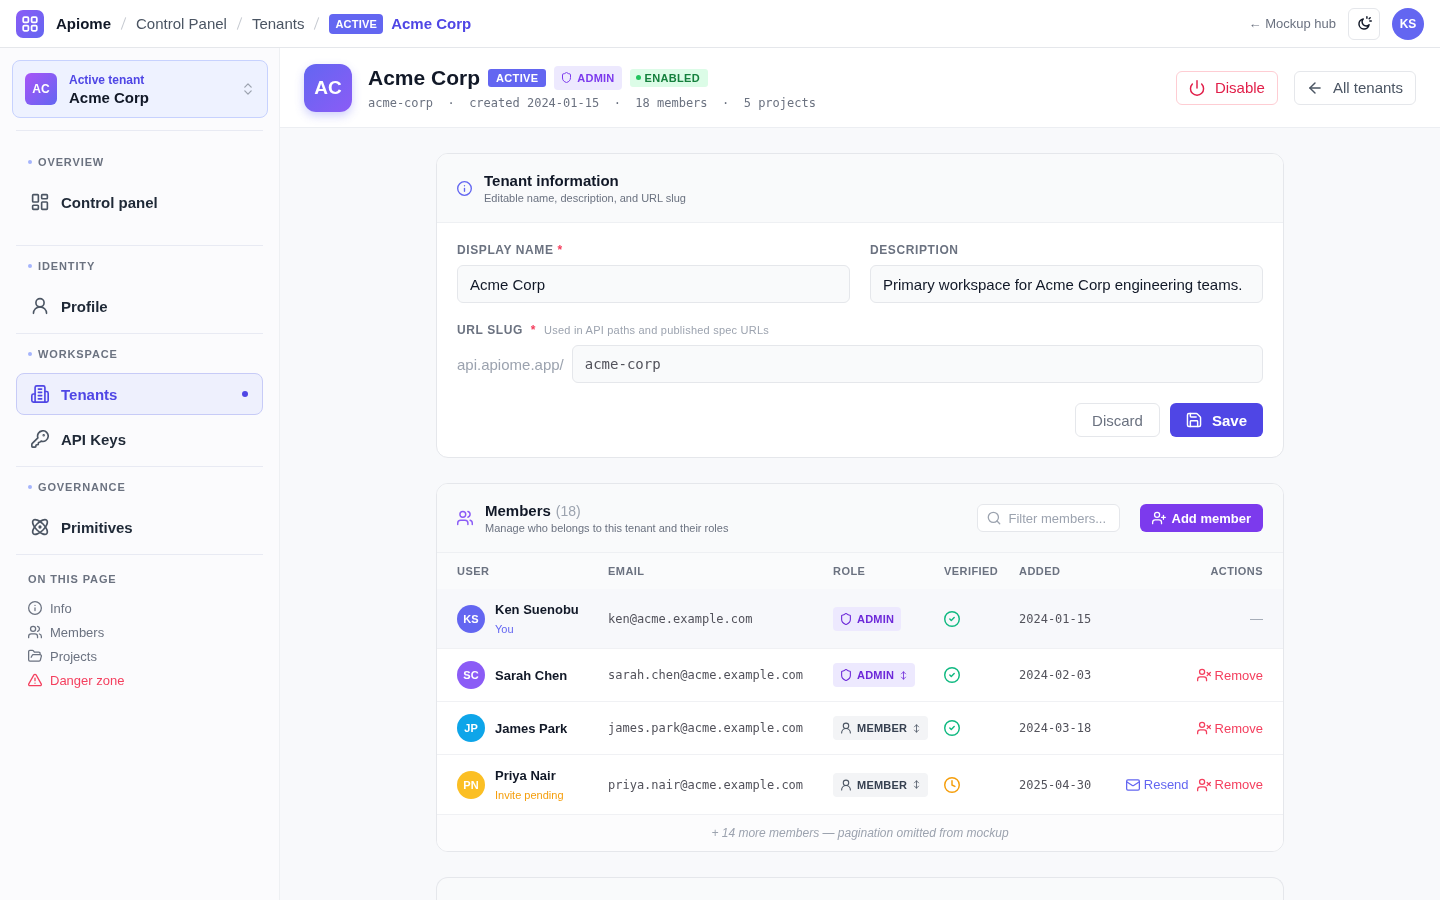  Describe the element at coordinates (531, 728) in the screenshot. I see `user-name: James Park` at that location.